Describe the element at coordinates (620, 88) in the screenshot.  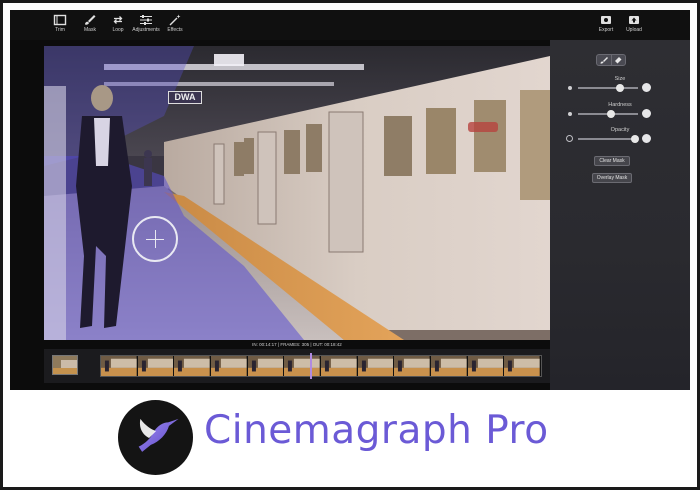
I see `size-slider-knob` at that location.